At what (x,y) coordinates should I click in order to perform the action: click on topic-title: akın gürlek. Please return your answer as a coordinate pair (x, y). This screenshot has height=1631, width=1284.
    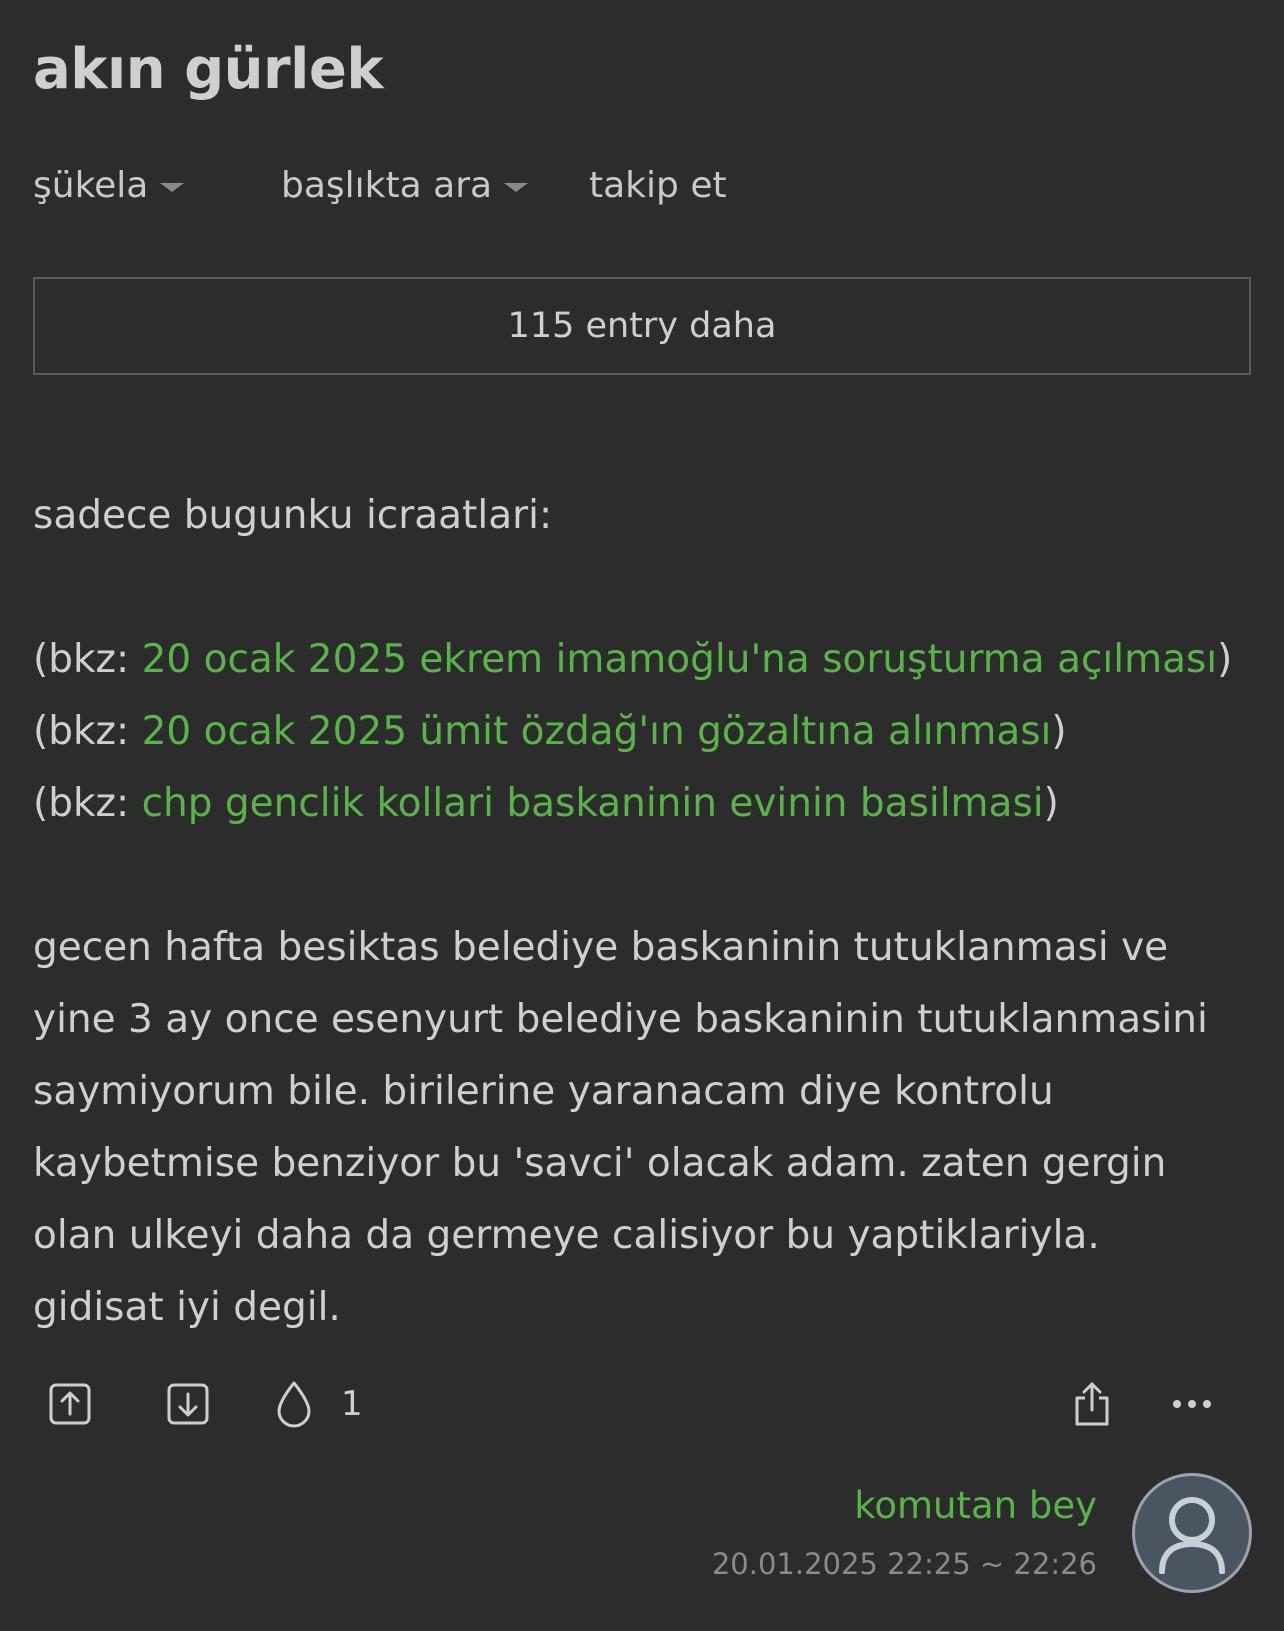
    Looking at the image, I should click on (208, 70).